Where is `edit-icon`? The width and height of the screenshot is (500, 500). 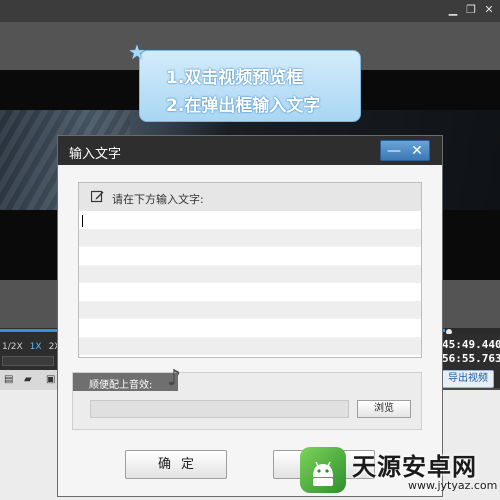
edit-icon is located at coordinates (97, 196).